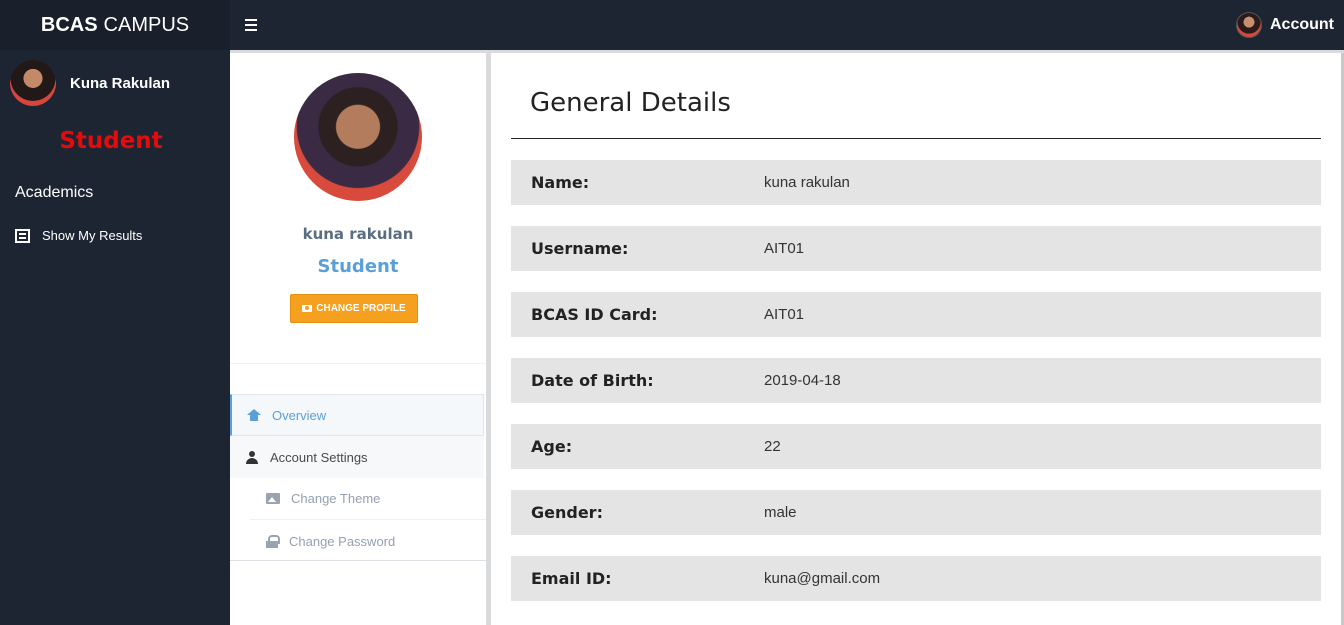 Image resolution: width=1344 pixels, height=625 pixels. What do you see at coordinates (120, 83) in the screenshot?
I see `sidebar-user-name: Kuna Rakulan` at bounding box center [120, 83].